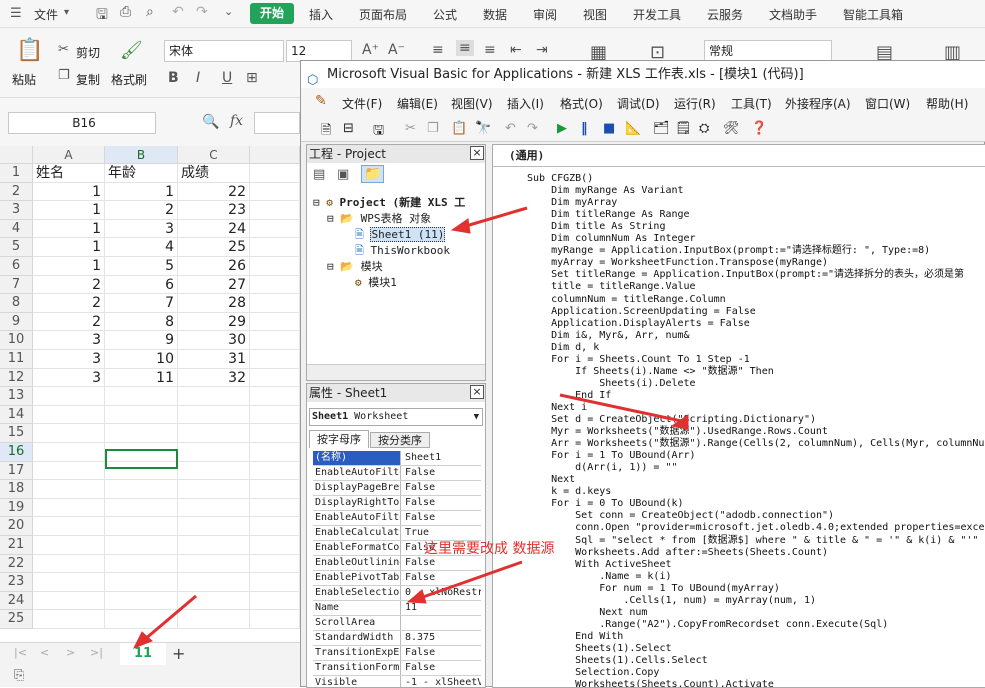 This screenshot has width=985, height=688. What do you see at coordinates (496, 217) in the screenshot?
I see `arrow-to-sheet1` at bounding box center [496, 217].